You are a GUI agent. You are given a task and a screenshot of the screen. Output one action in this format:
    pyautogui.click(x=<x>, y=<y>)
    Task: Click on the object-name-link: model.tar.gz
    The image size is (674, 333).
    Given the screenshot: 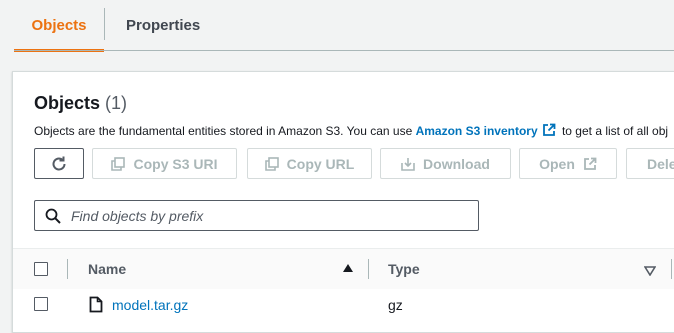 What is the action you would take?
    pyautogui.click(x=150, y=305)
    